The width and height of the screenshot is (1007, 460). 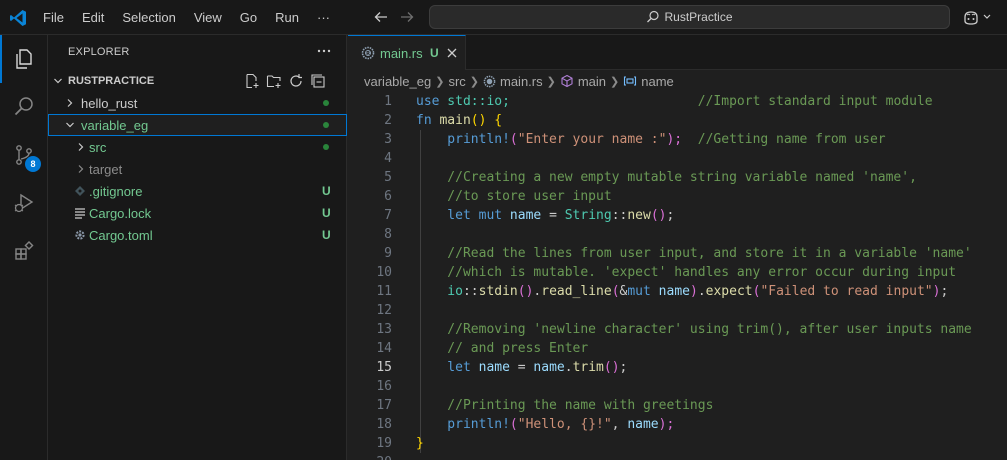 What do you see at coordinates (70, 103) in the screenshot?
I see `chevron-right-icon` at bounding box center [70, 103].